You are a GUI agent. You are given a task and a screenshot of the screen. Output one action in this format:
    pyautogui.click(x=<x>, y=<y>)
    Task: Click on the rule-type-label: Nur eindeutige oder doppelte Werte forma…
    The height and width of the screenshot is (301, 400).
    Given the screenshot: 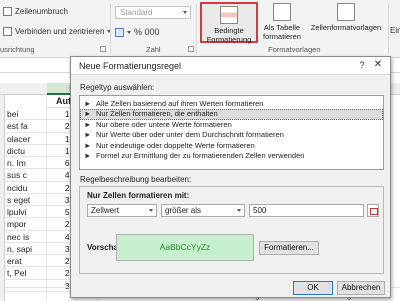 What is the action you would take?
    pyautogui.click(x=175, y=145)
    